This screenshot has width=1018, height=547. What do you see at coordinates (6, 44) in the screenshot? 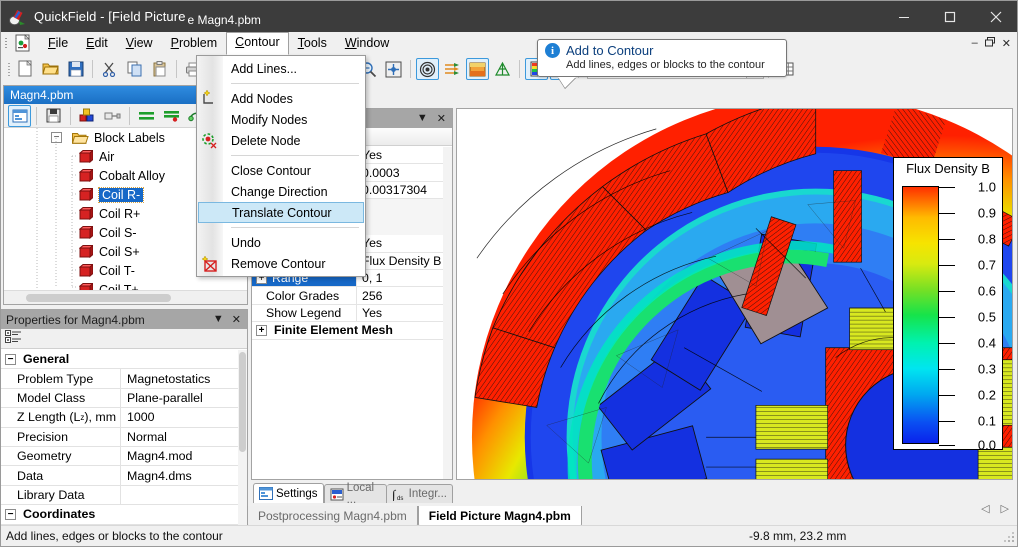
I see `menu-drag-grip` at bounding box center [6, 44].